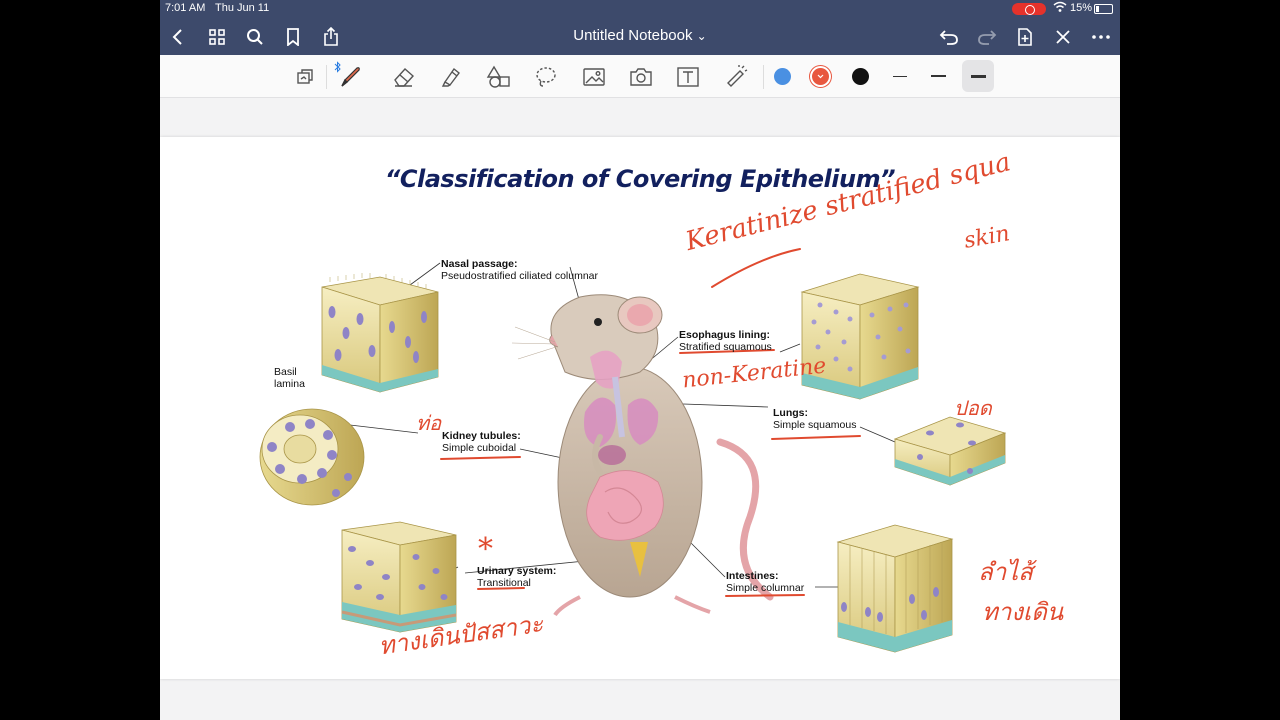 The image size is (1280, 720). Describe the element at coordinates (765, 588) in the screenshot. I see `label-intestines-desc: Simple columnar` at that location.